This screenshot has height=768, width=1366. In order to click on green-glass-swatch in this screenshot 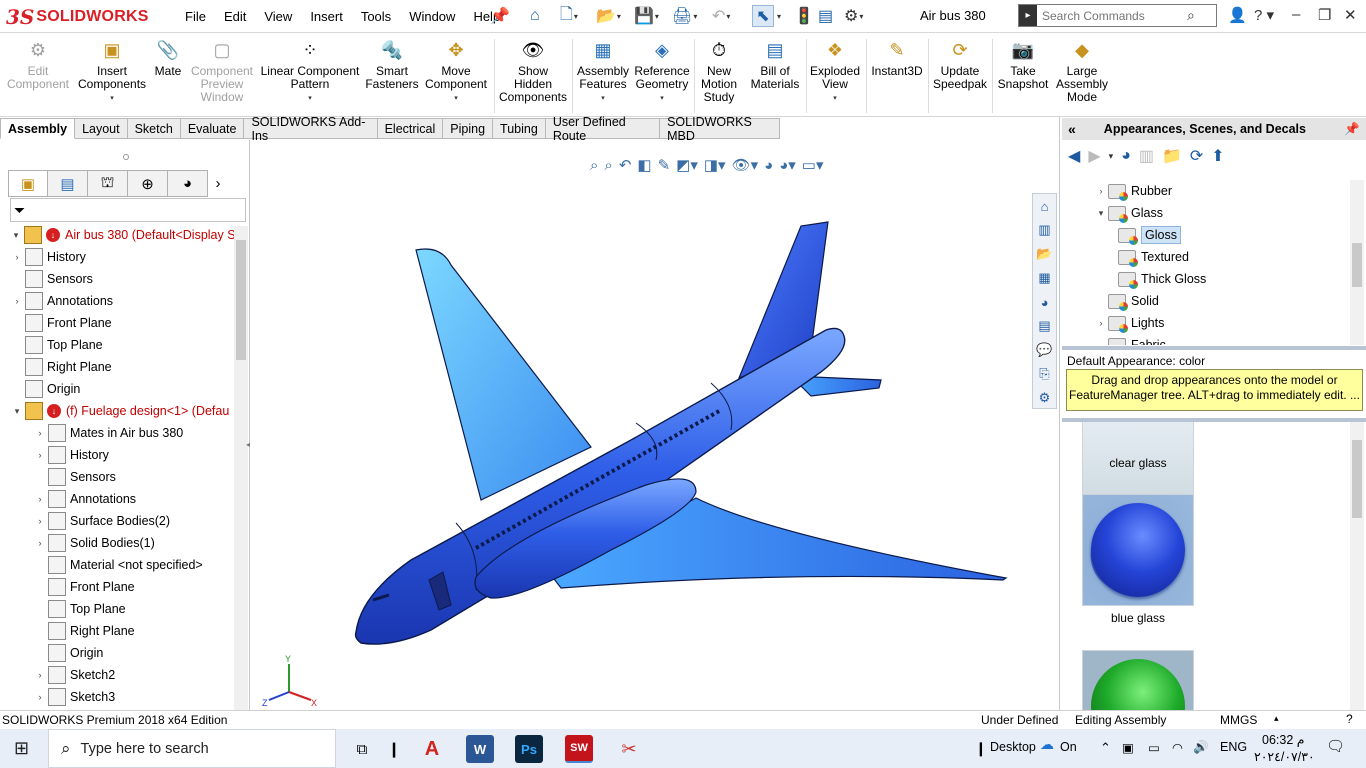, I will do `click(1138, 680)`.